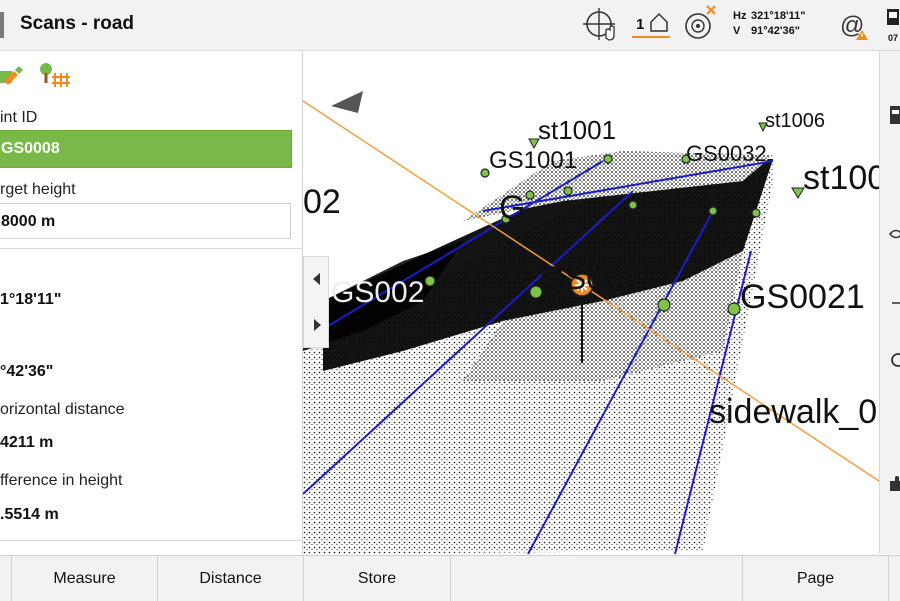 The width and height of the screenshot is (900, 601). Describe the element at coordinates (55, 75) in the screenshot. I see `tree-fence-icon` at that location.